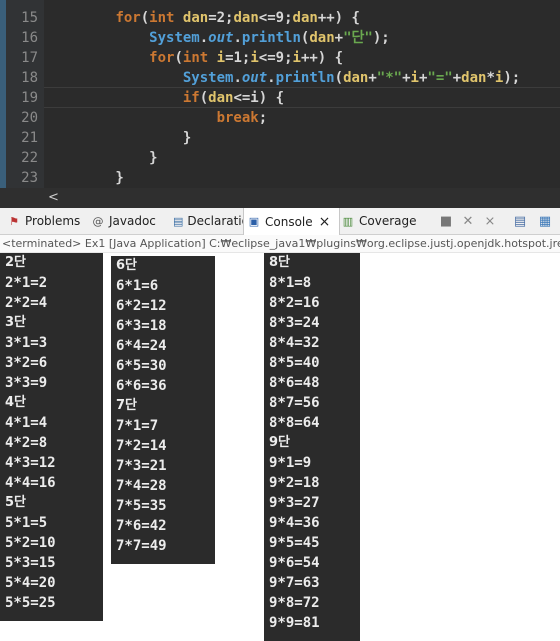 This screenshot has height=641, width=560. I want to click on output-line: 5*5=25, so click(30, 603).